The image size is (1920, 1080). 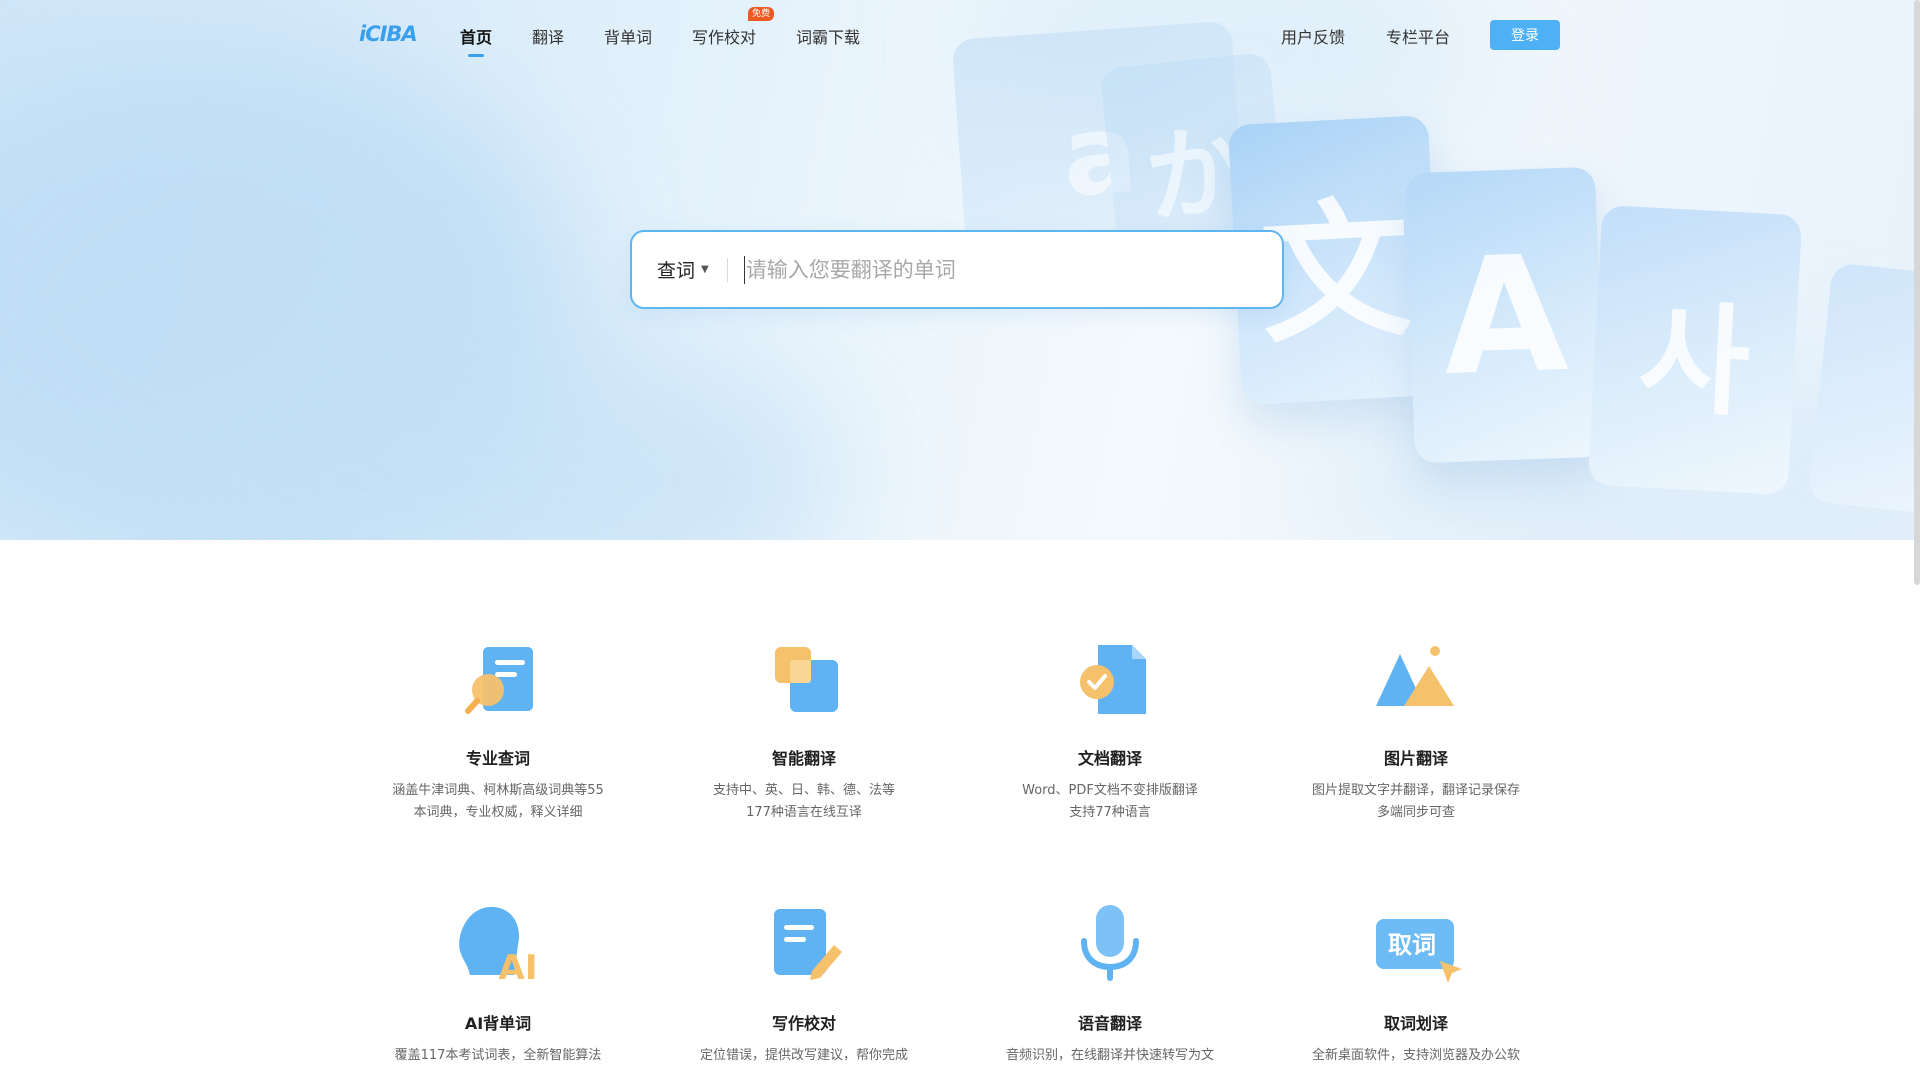 I want to click on nav-item-feedback: 用户反馈, so click(x=1313, y=36).